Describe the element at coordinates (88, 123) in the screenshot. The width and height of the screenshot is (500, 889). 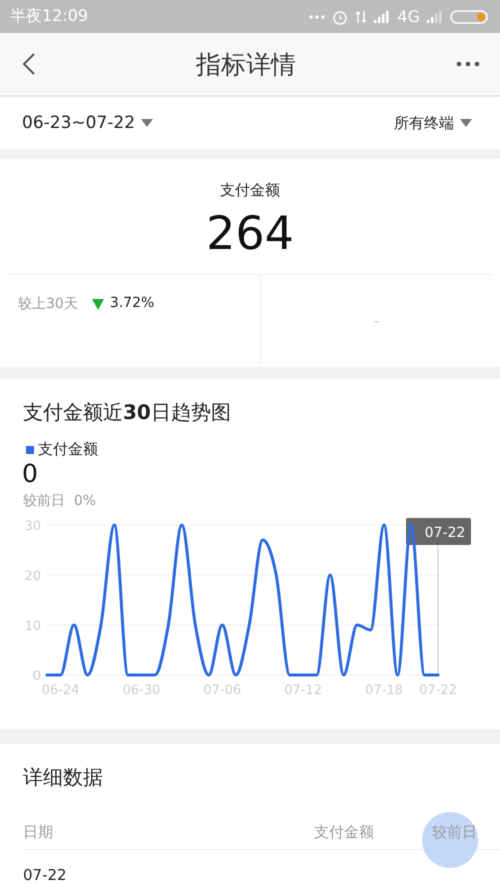
I see `date-range-dropdown: 06-23~07-22` at that location.